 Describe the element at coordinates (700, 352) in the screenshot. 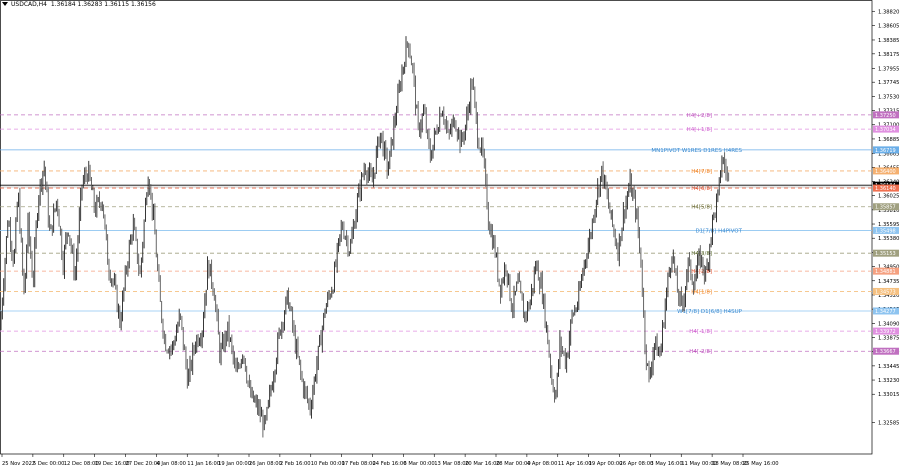

I see `level-label: H4[-2/8]` at that location.